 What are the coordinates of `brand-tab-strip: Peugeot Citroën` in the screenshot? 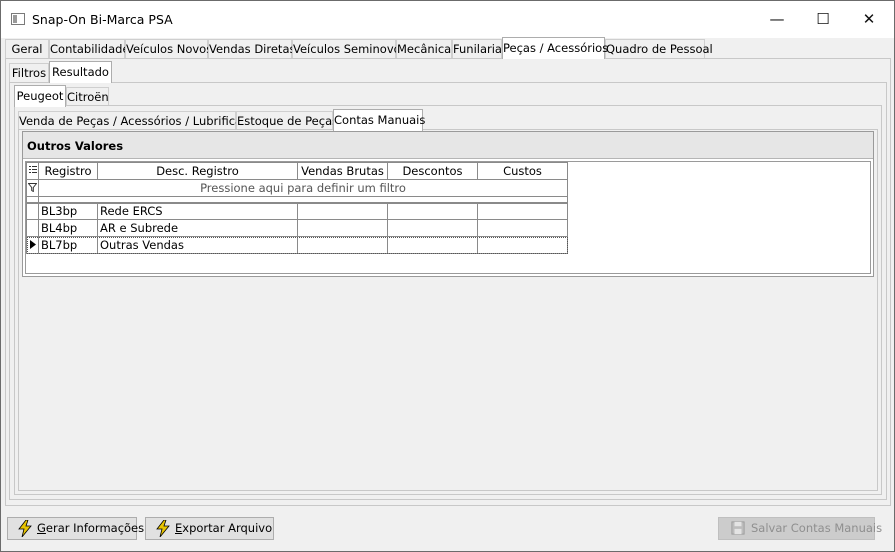 It's located at (74, 96).